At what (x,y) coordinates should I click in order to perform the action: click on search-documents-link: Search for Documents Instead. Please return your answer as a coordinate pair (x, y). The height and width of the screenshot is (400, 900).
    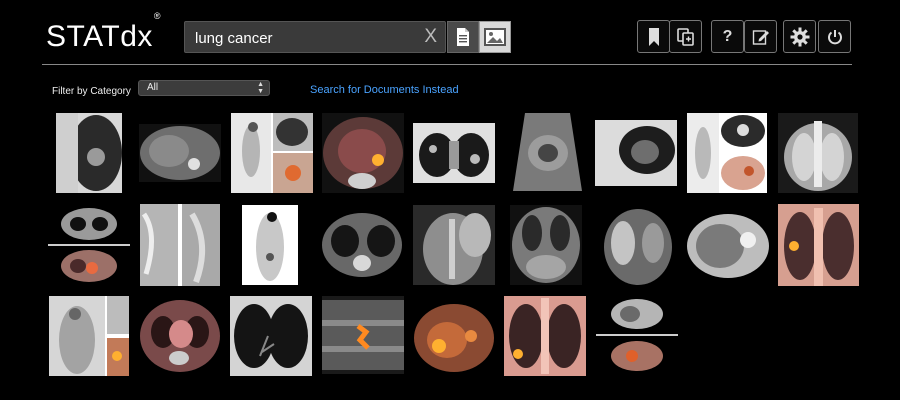
    Looking at the image, I should click on (384, 90).